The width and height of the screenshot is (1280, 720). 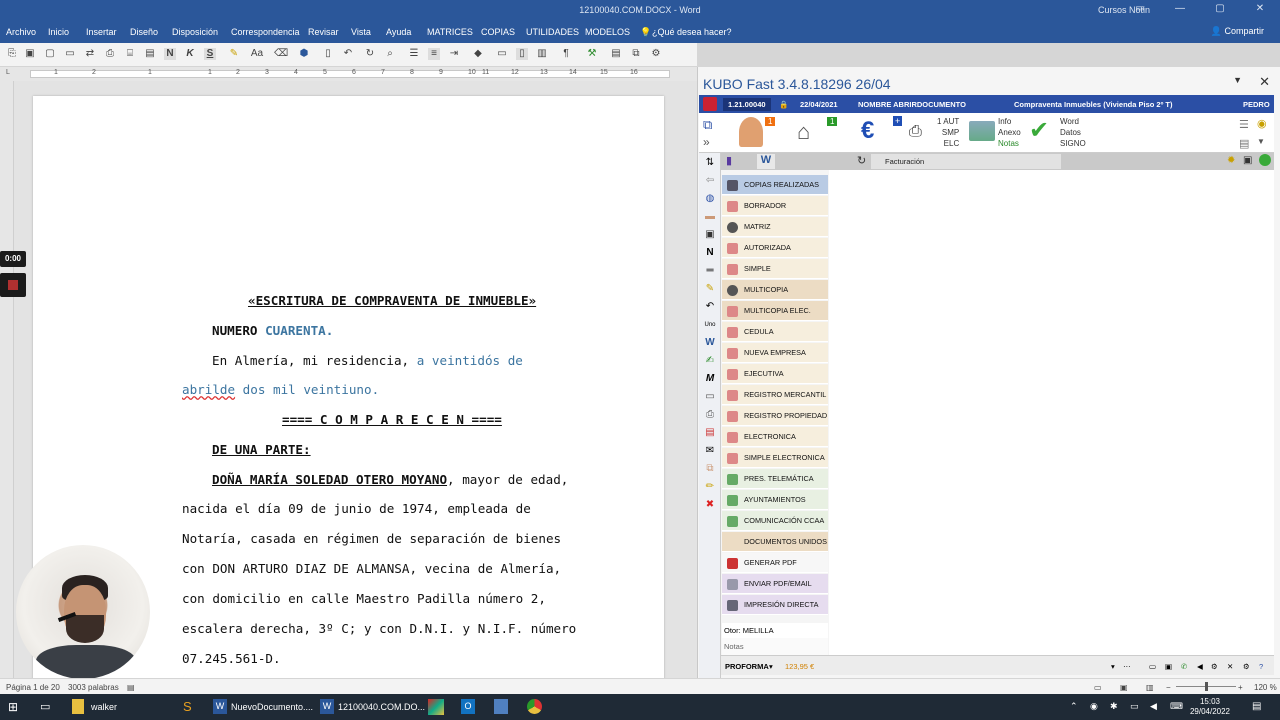 What do you see at coordinates (70, 54) in the screenshot?
I see `open-icon: ▭` at bounding box center [70, 54].